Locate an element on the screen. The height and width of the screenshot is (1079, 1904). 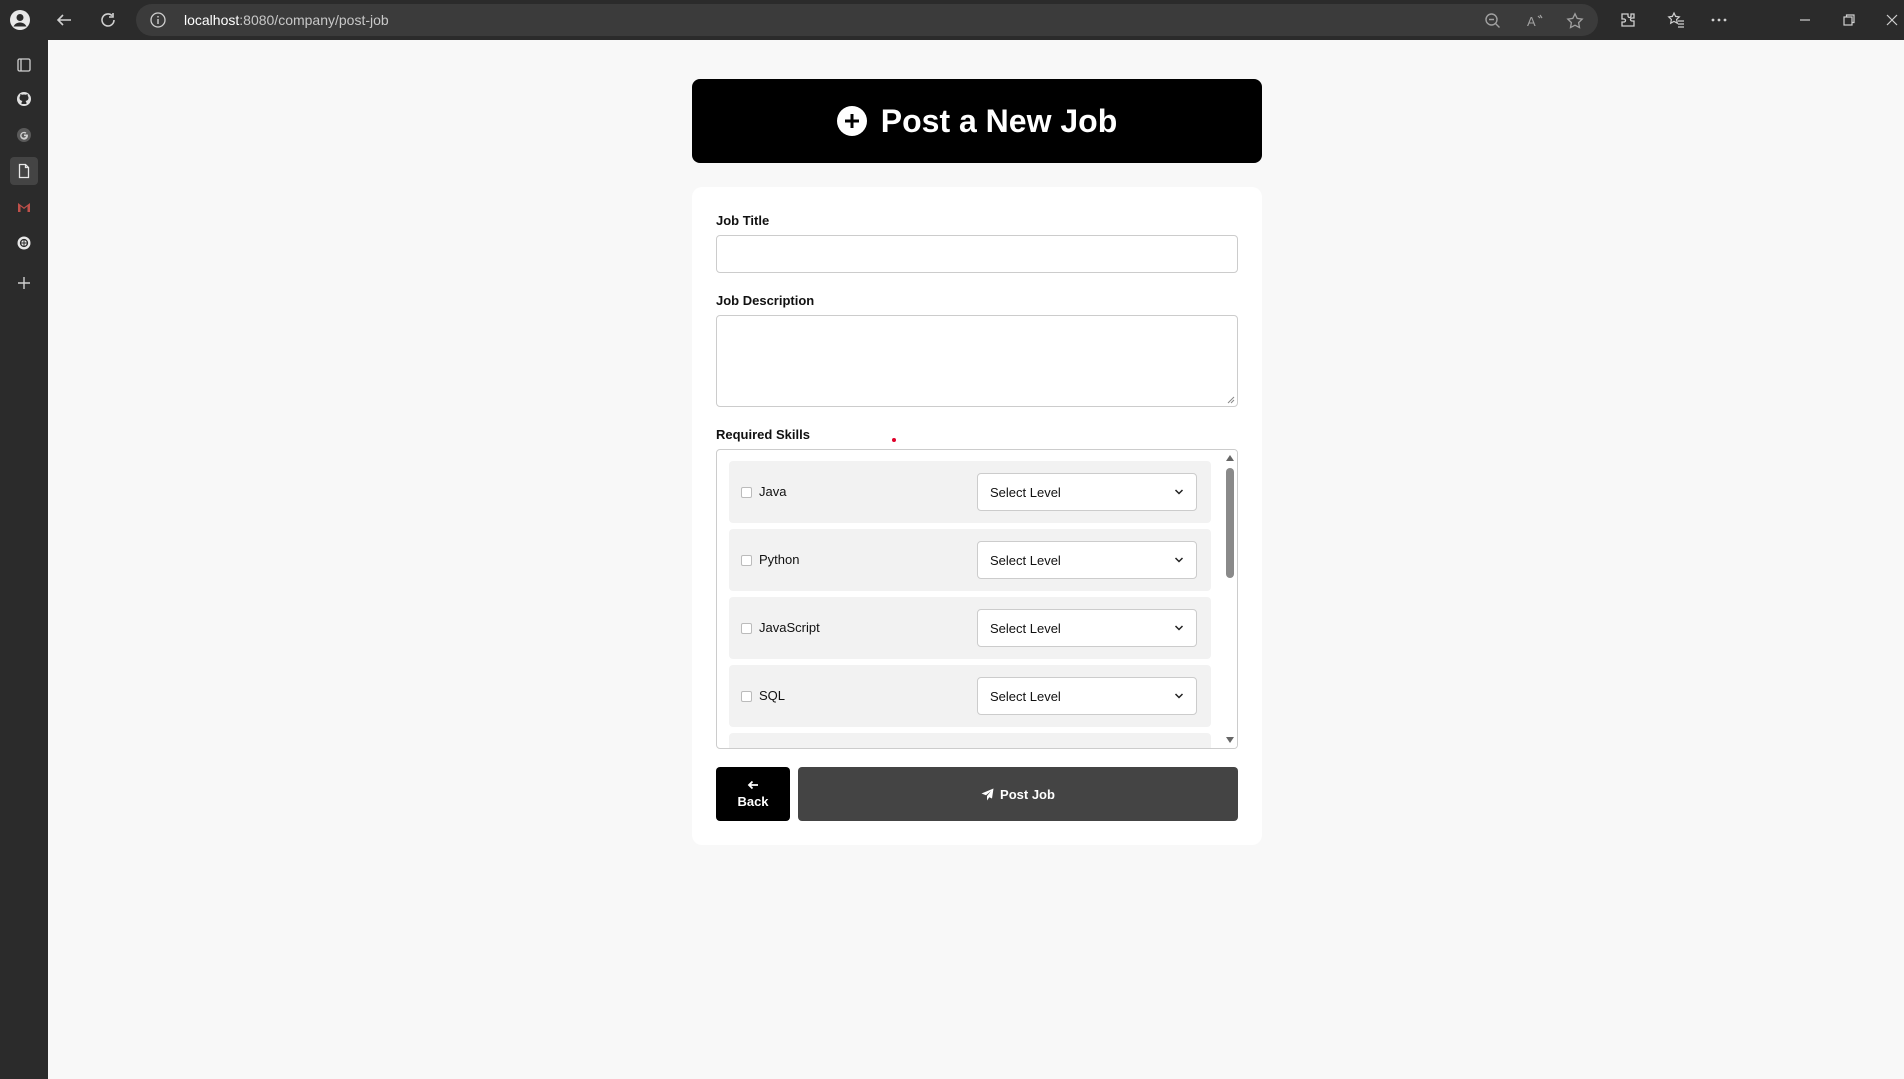
google-icon is located at coordinates (24, 135).